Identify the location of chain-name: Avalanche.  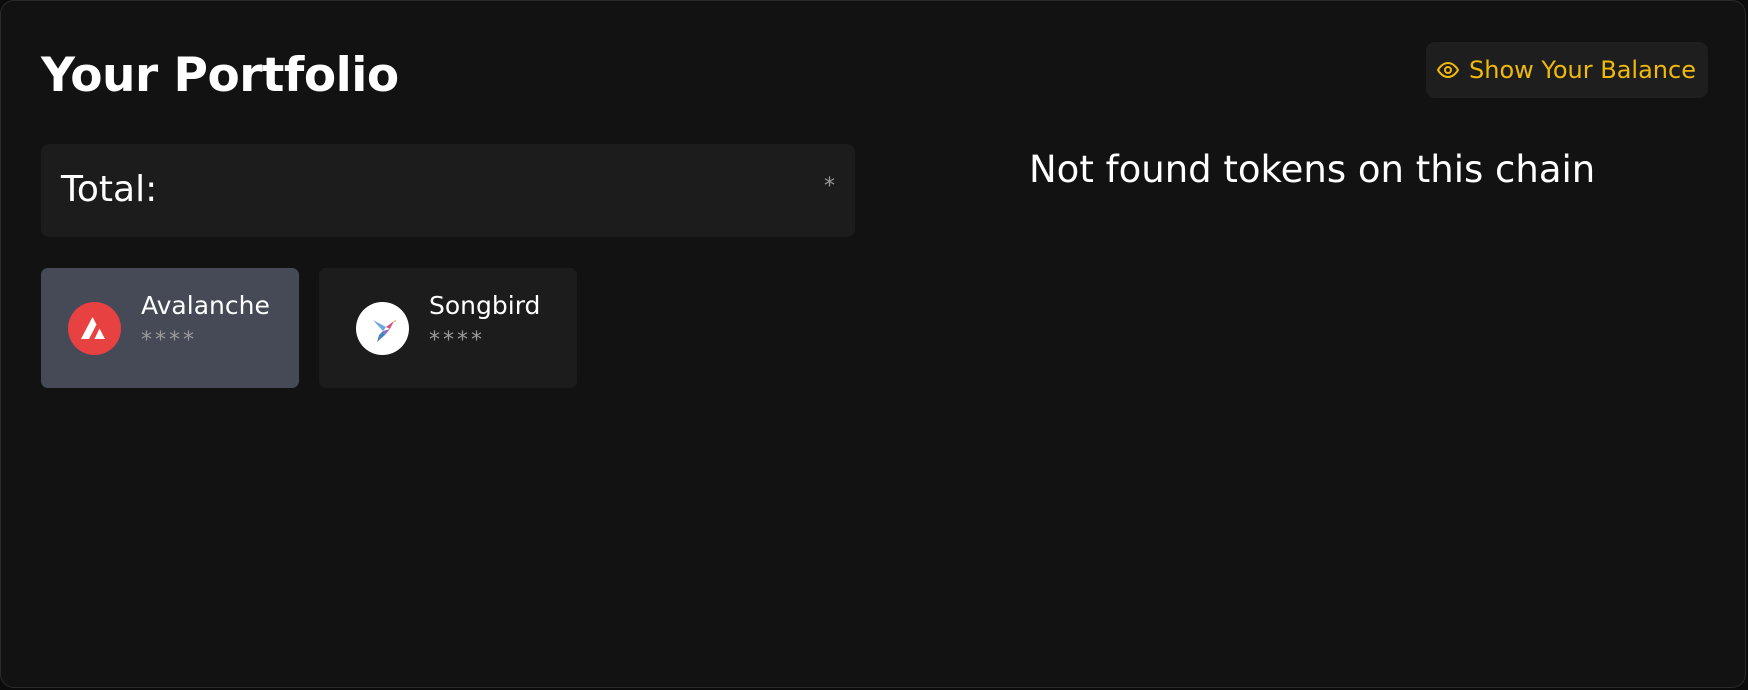
(205, 305).